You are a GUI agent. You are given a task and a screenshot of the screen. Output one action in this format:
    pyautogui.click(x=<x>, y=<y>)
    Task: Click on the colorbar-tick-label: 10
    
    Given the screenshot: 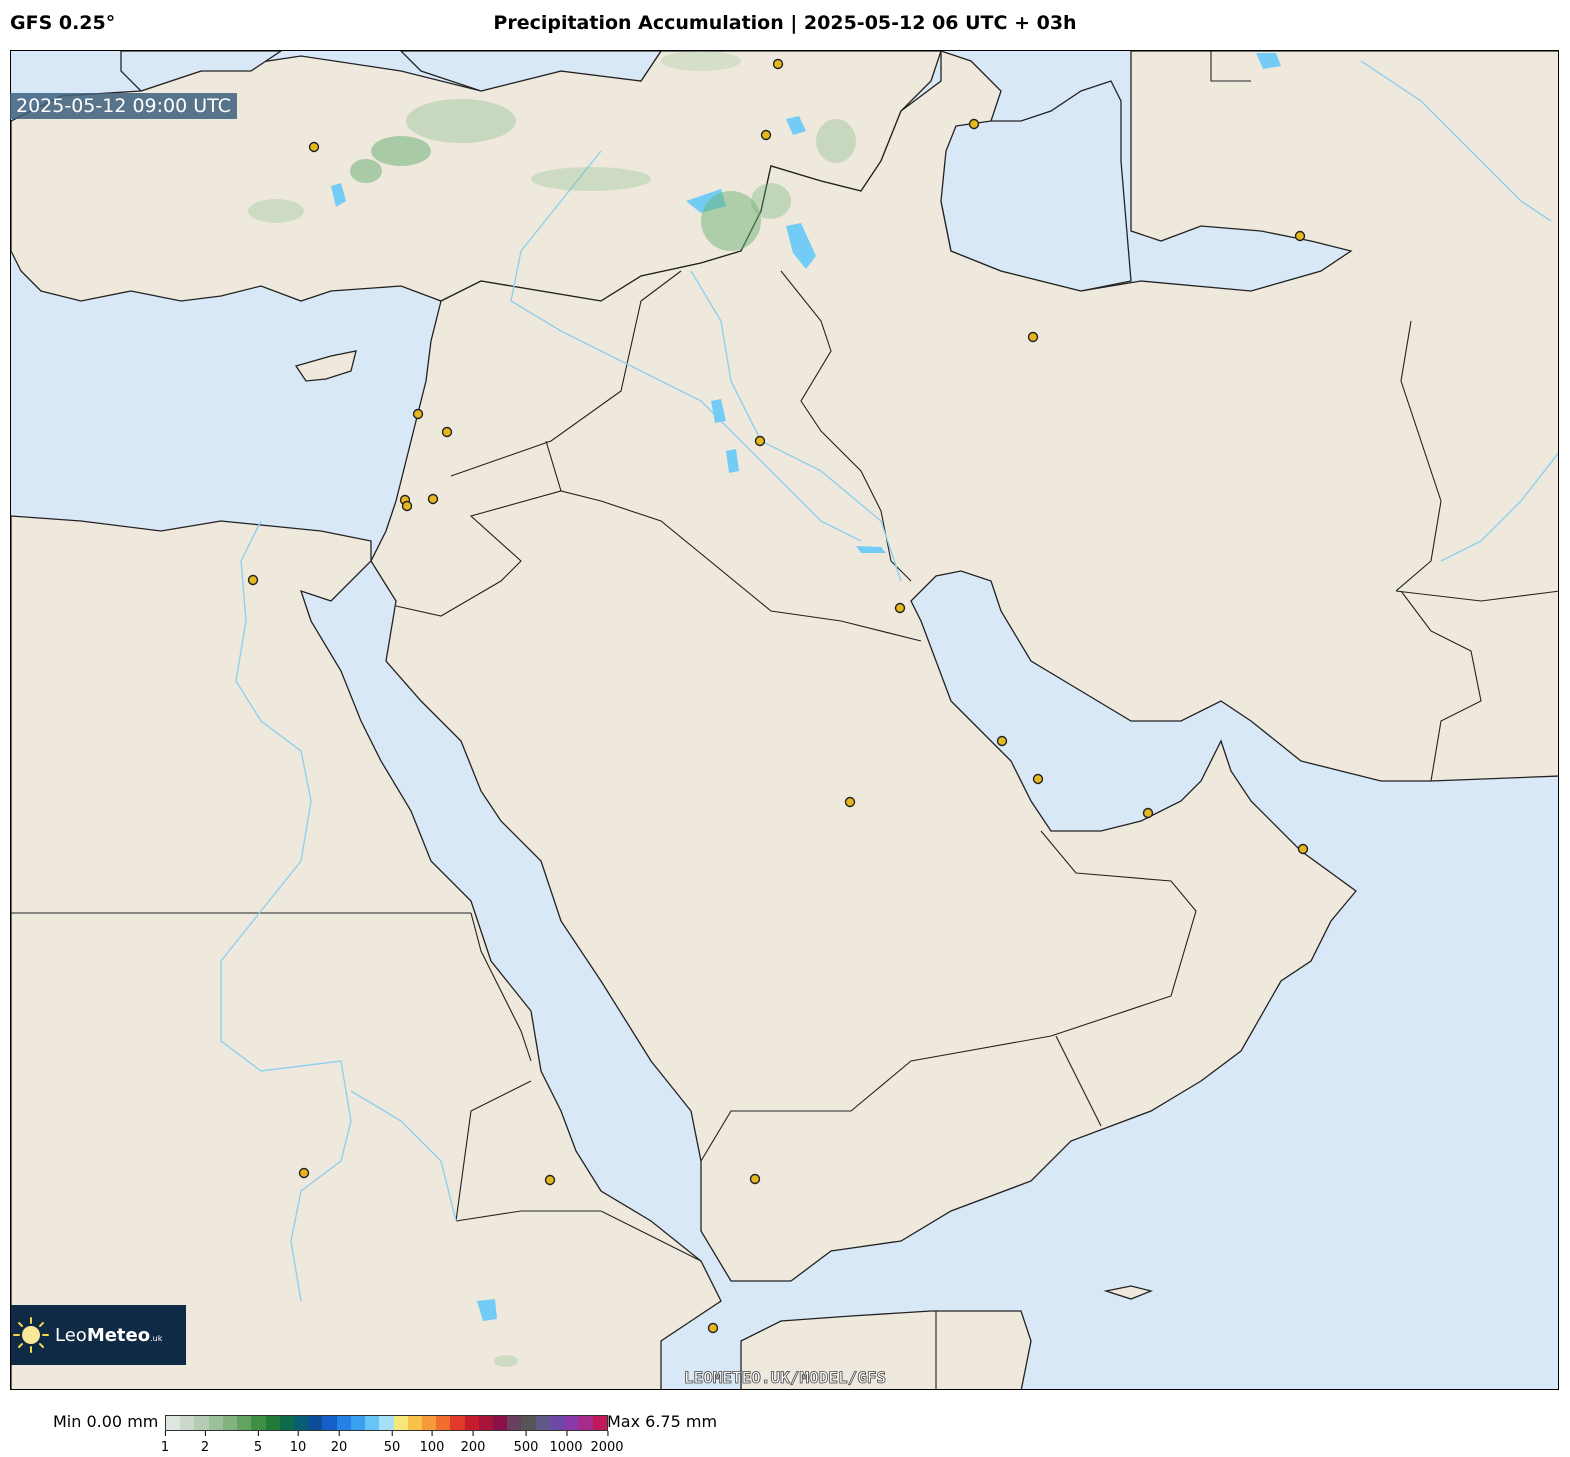 What is the action you would take?
    pyautogui.click(x=298, y=1443)
    